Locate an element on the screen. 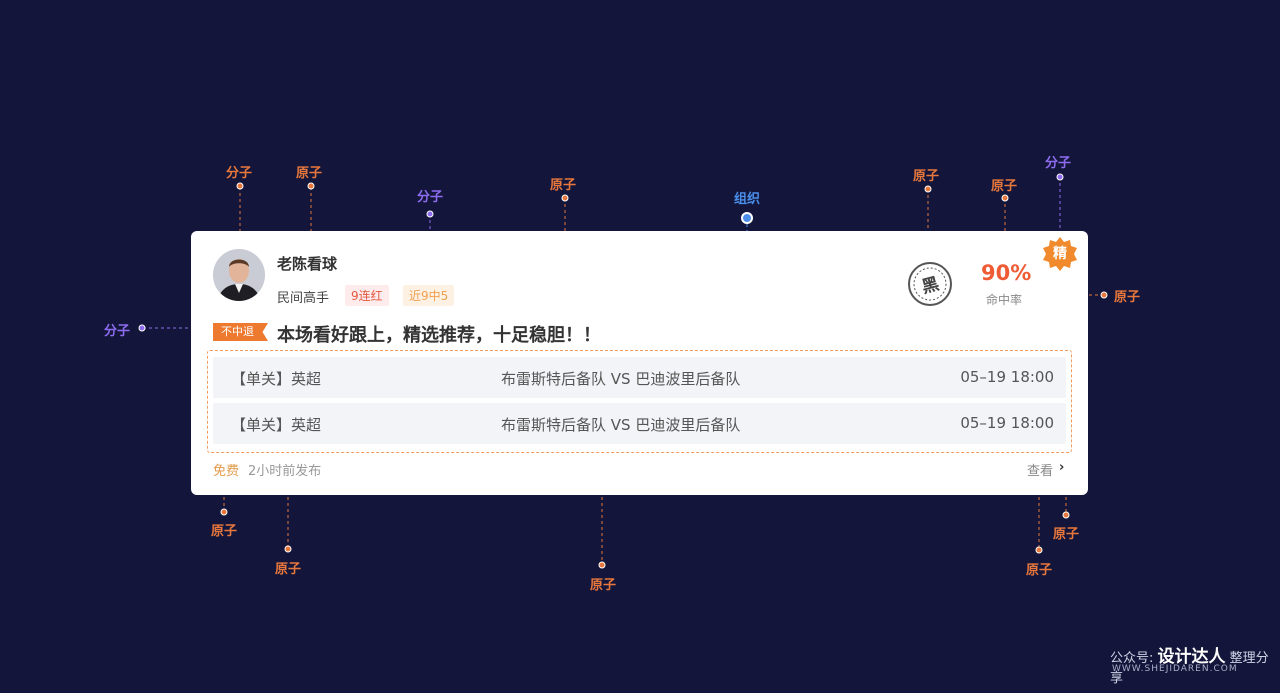  tip-headline: 本场看好跟上，精选推荐，十足稳胆！！ is located at coordinates (439, 334).